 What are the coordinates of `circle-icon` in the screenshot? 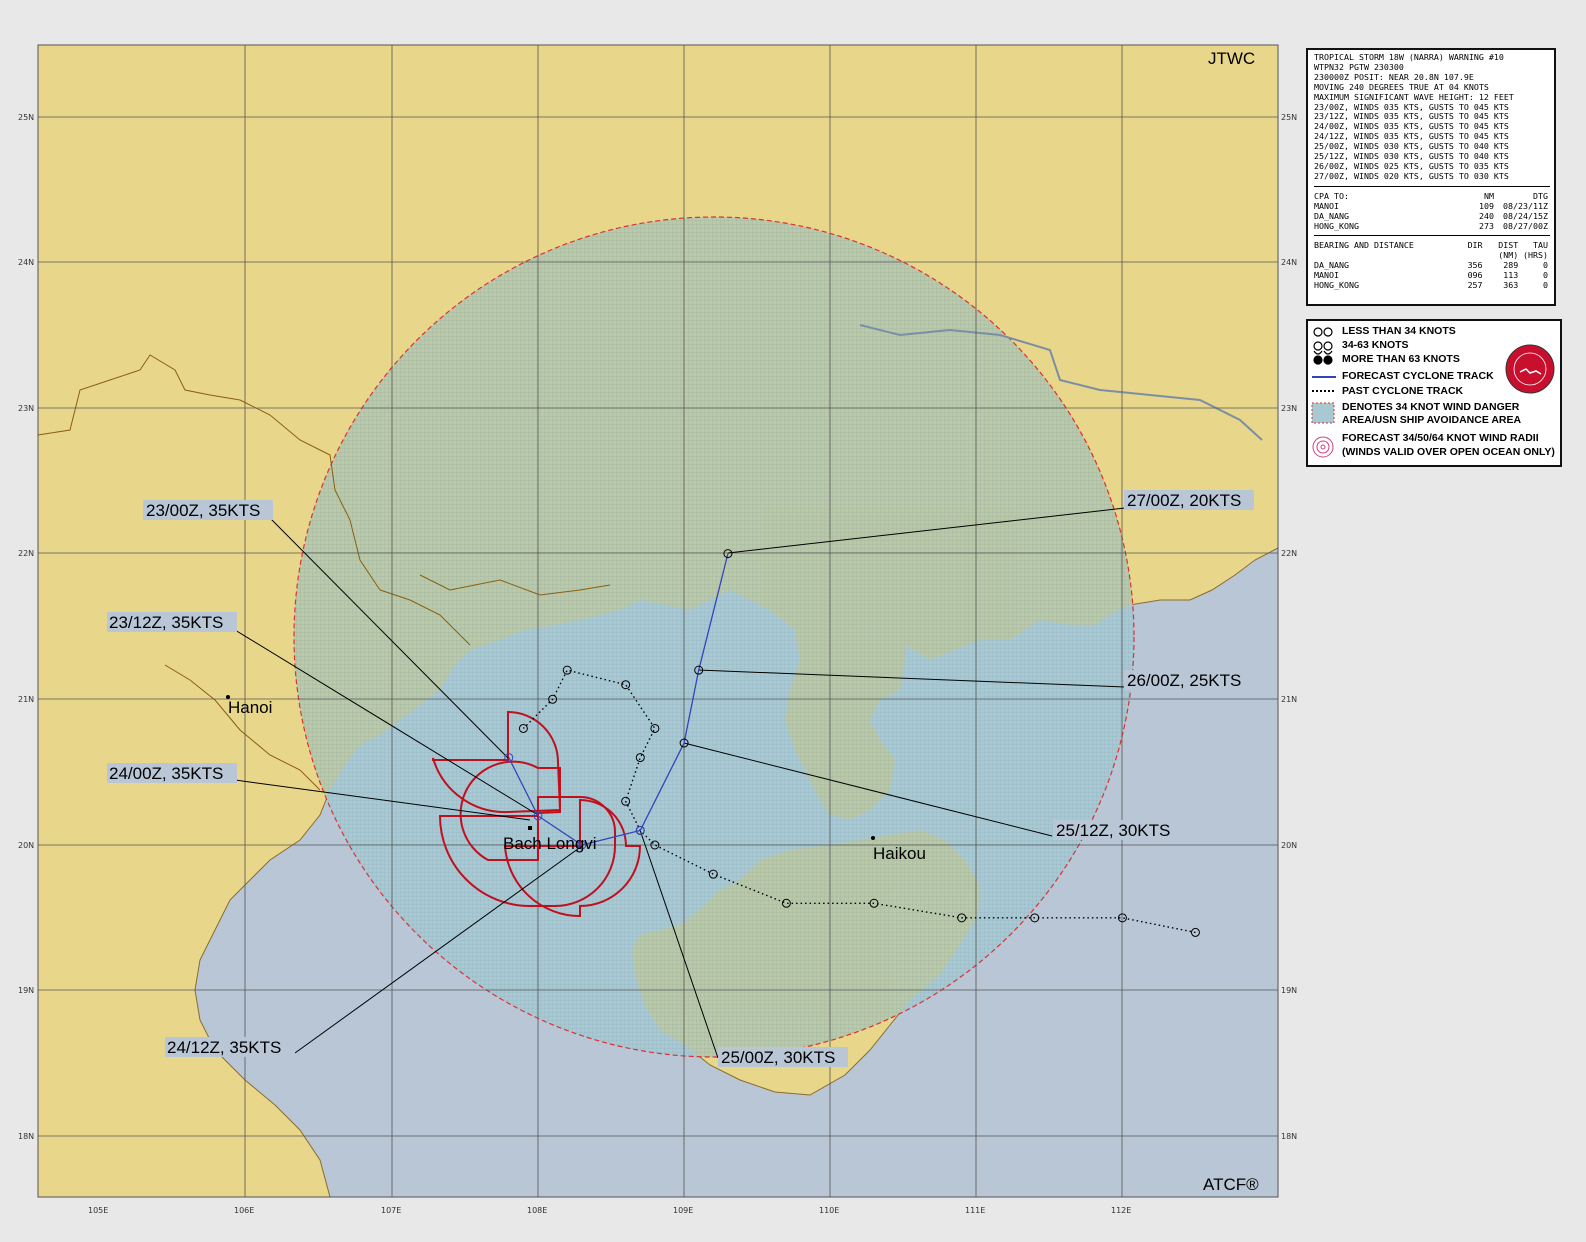 It's located at (1318, 332).